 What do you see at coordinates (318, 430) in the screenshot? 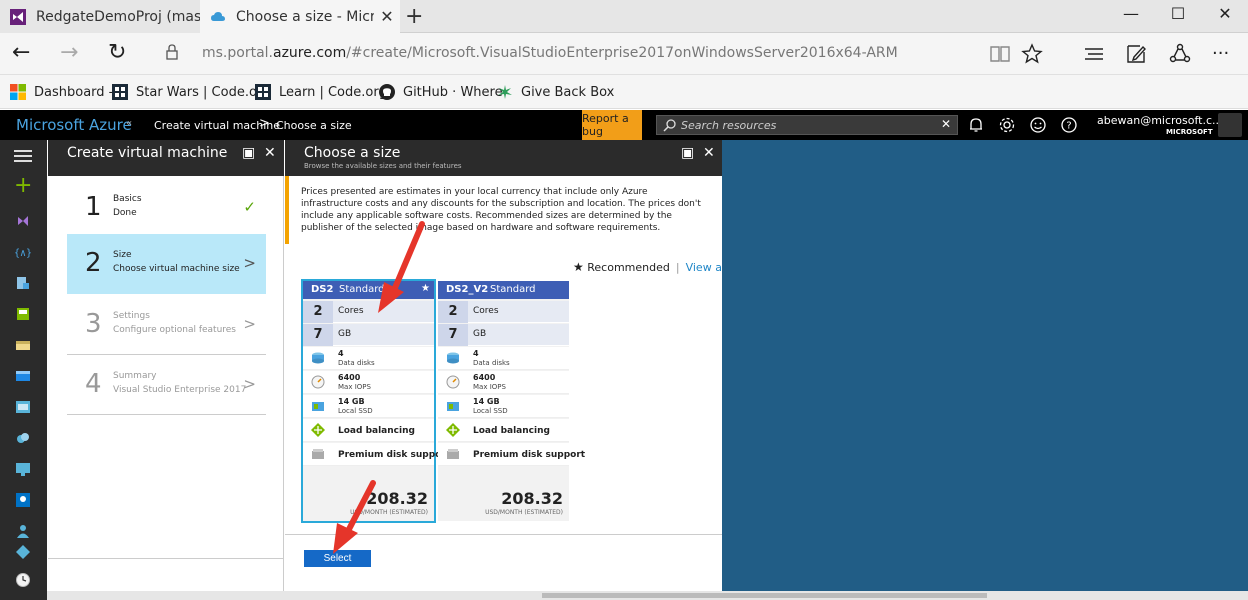
I see `load-balancing-icon` at bounding box center [318, 430].